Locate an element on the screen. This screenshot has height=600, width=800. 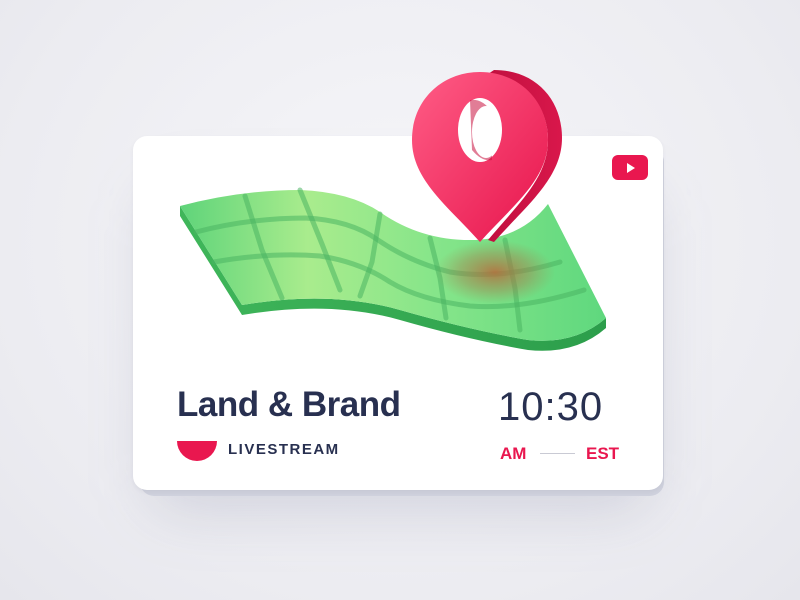
timezone-label: EST is located at coordinates (603, 453).